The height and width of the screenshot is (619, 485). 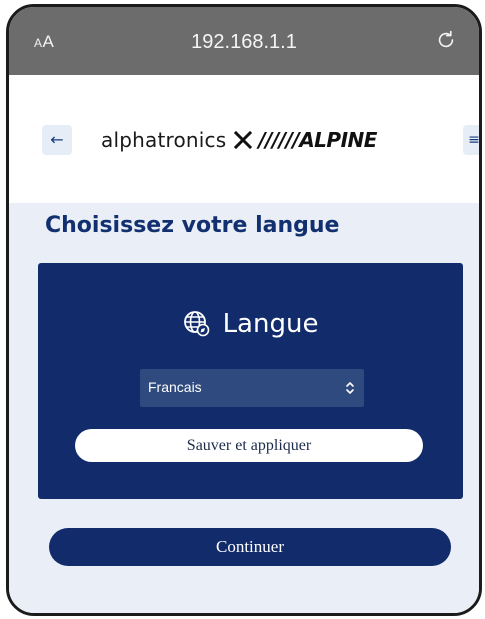 I want to click on url-field: 192.168.1.1, so click(x=244, y=42).